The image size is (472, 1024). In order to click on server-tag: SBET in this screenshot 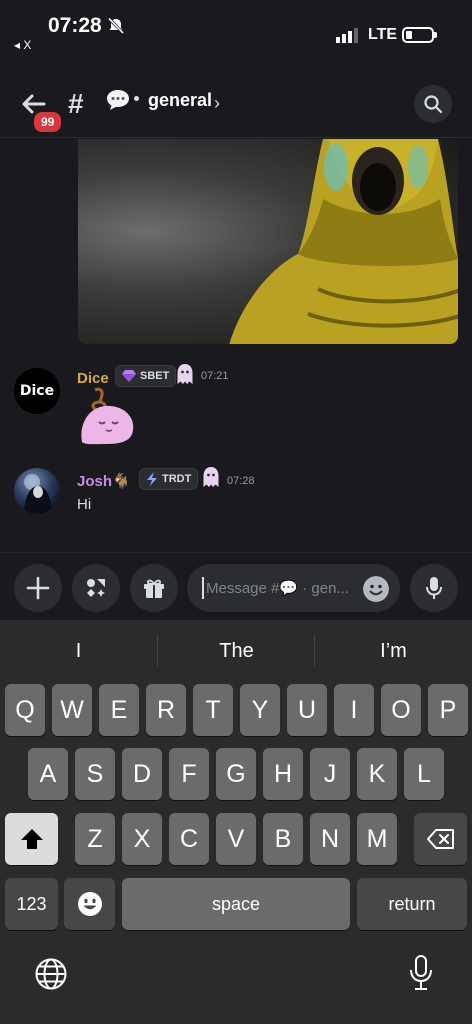, I will do `click(146, 376)`.